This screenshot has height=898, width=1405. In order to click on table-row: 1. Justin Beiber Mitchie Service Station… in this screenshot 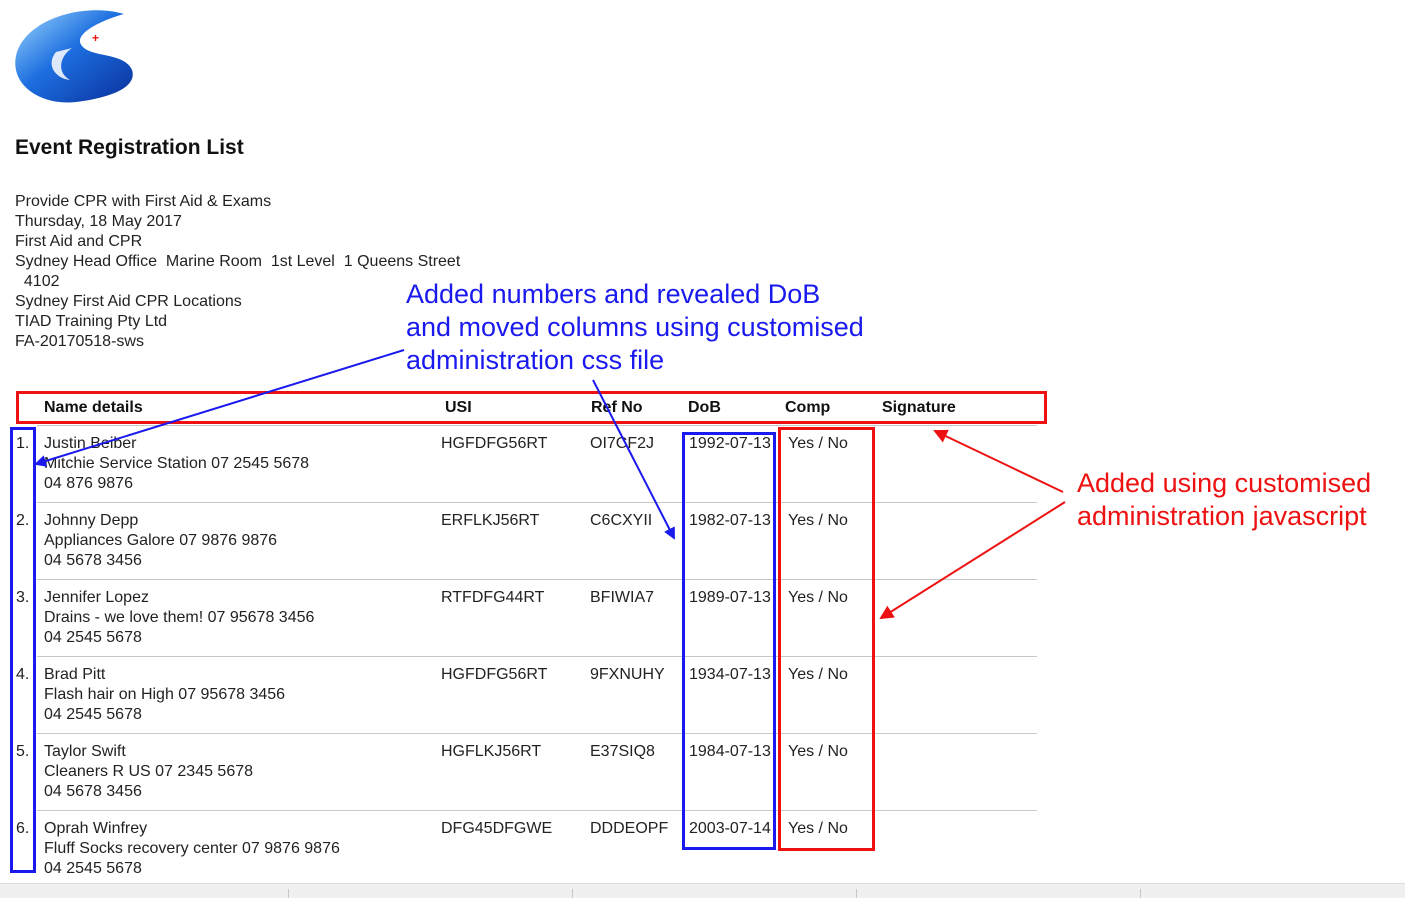, I will do `click(526, 463)`.